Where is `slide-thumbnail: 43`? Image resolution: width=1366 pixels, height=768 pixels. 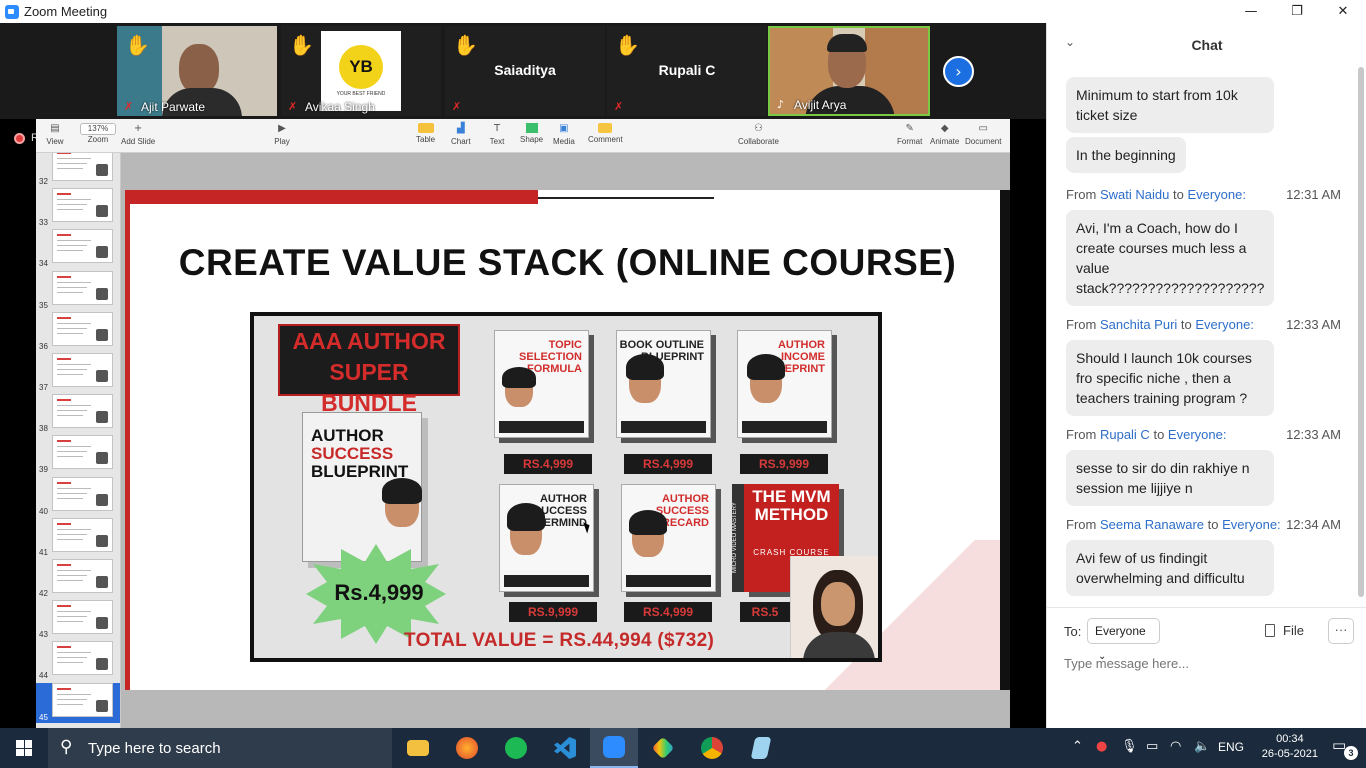 slide-thumbnail: 43 is located at coordinates (78, 620).